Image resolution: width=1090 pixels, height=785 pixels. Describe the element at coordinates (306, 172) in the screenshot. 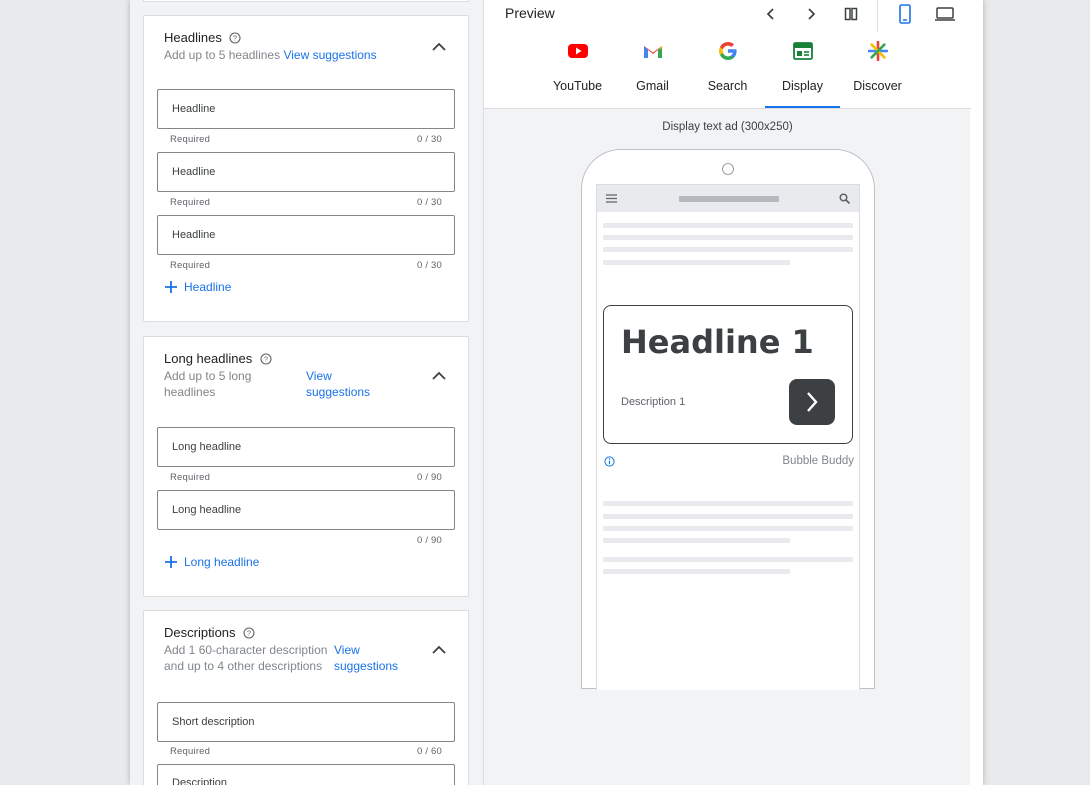

I see `headline-input-2: Headline` at that location.